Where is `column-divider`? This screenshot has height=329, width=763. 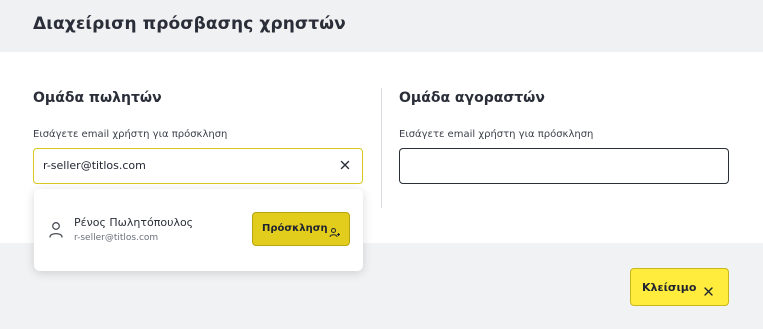
column-divider is located at coordinates (381, 148).